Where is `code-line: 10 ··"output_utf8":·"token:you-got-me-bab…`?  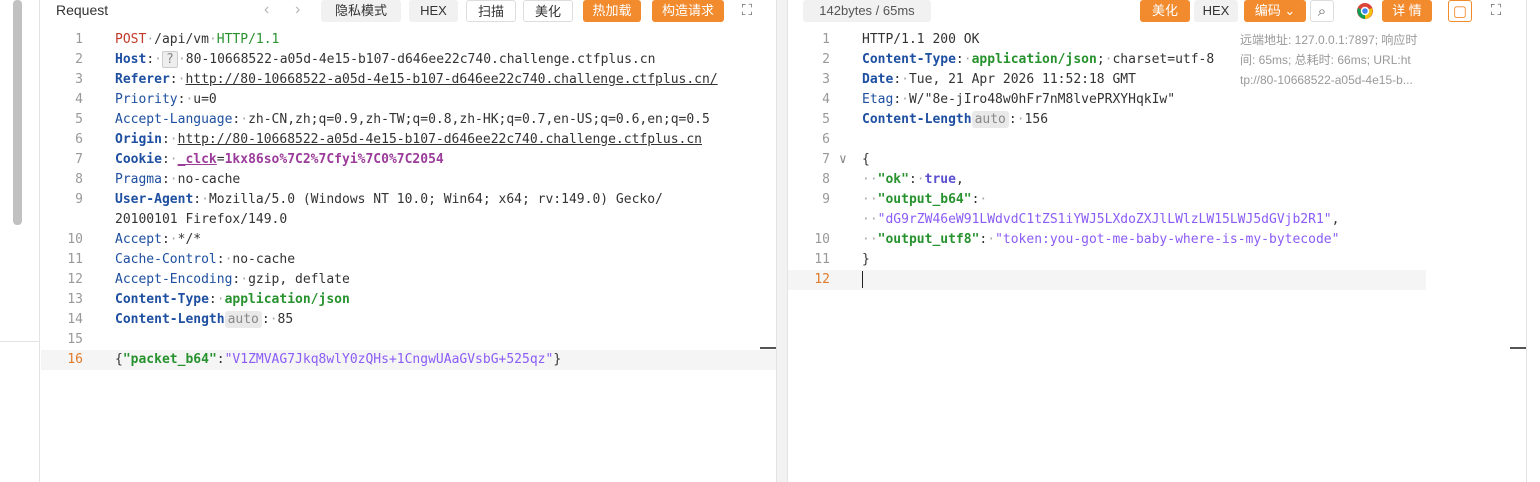 code-line: 10 ··"output_utf8":·"token:you-got-me-bab… is located at coordinates (1077, 239).